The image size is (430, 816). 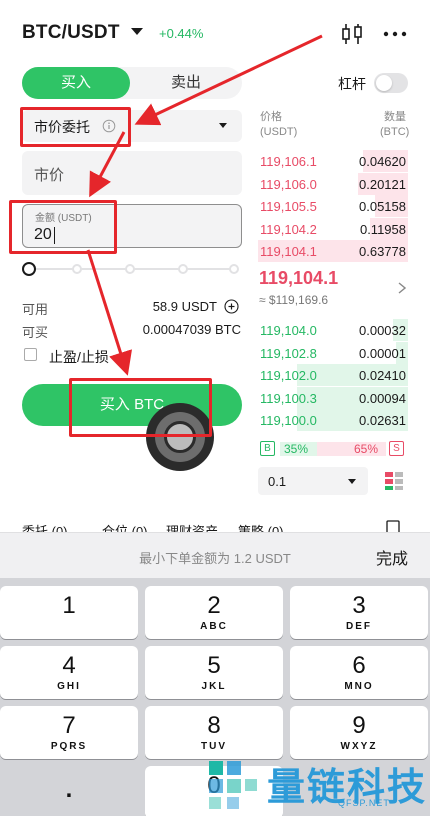 I want to click on ask-row: 119,104.1 0.63778, so click(x=333, y=251).